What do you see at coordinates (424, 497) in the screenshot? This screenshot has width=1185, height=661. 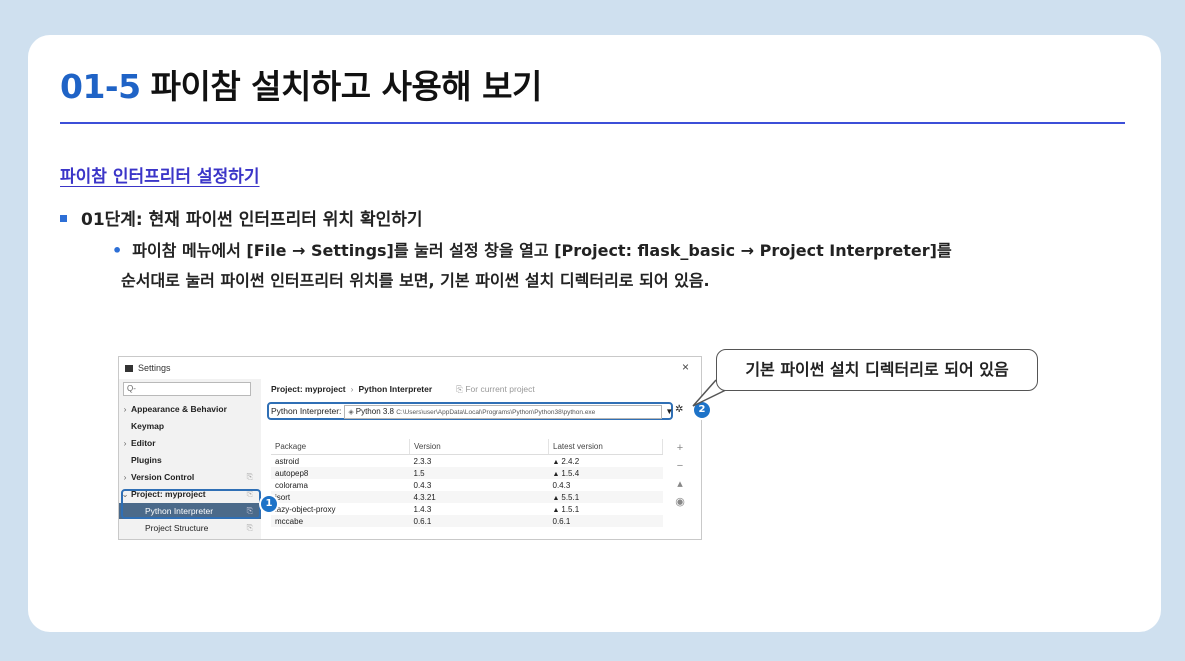 I see `package-version-text: 4.3.21` at bounding box center [424, 497].